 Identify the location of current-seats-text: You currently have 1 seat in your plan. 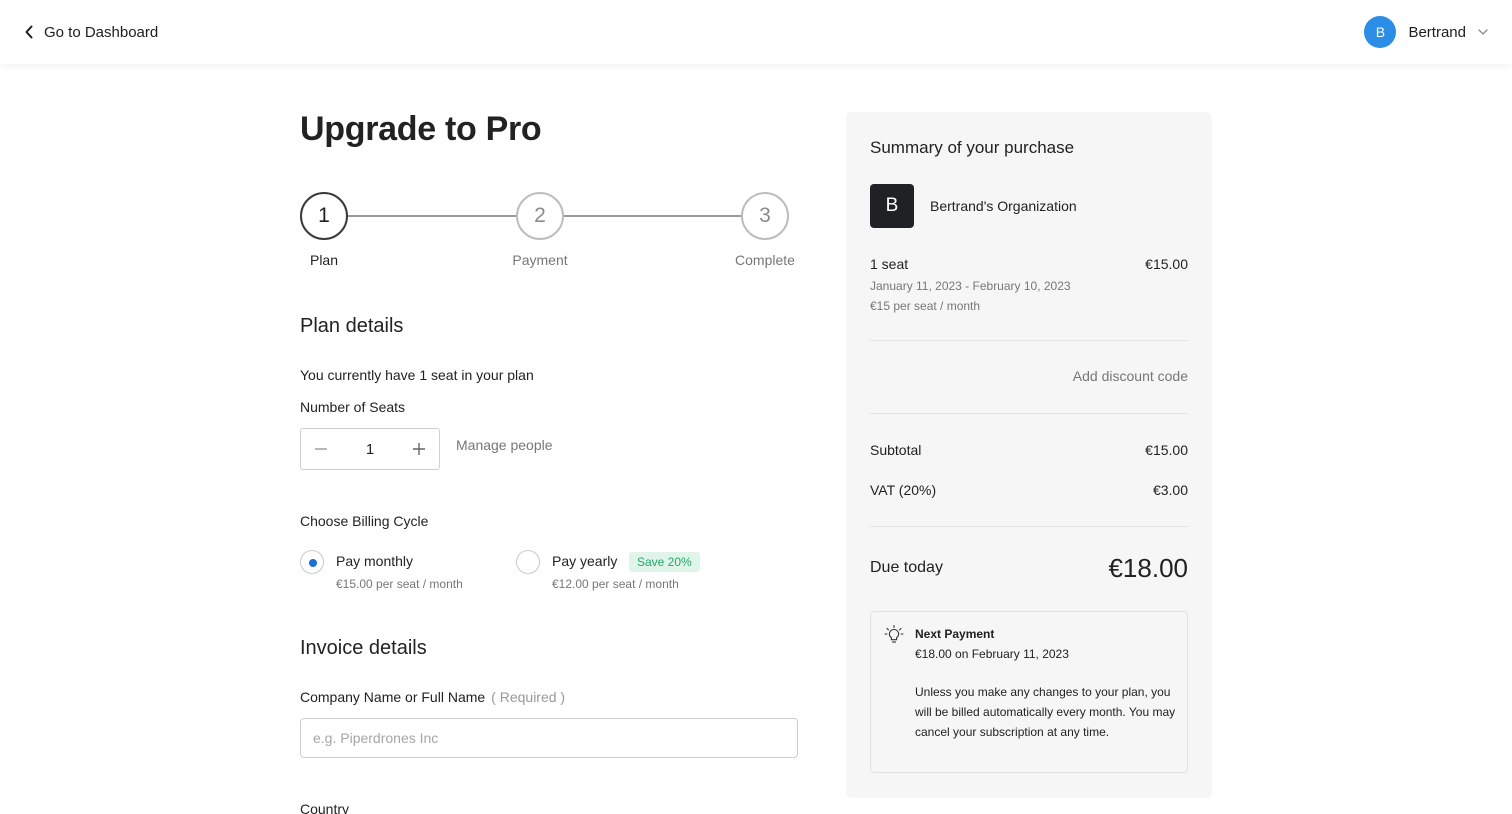
(417, 375).